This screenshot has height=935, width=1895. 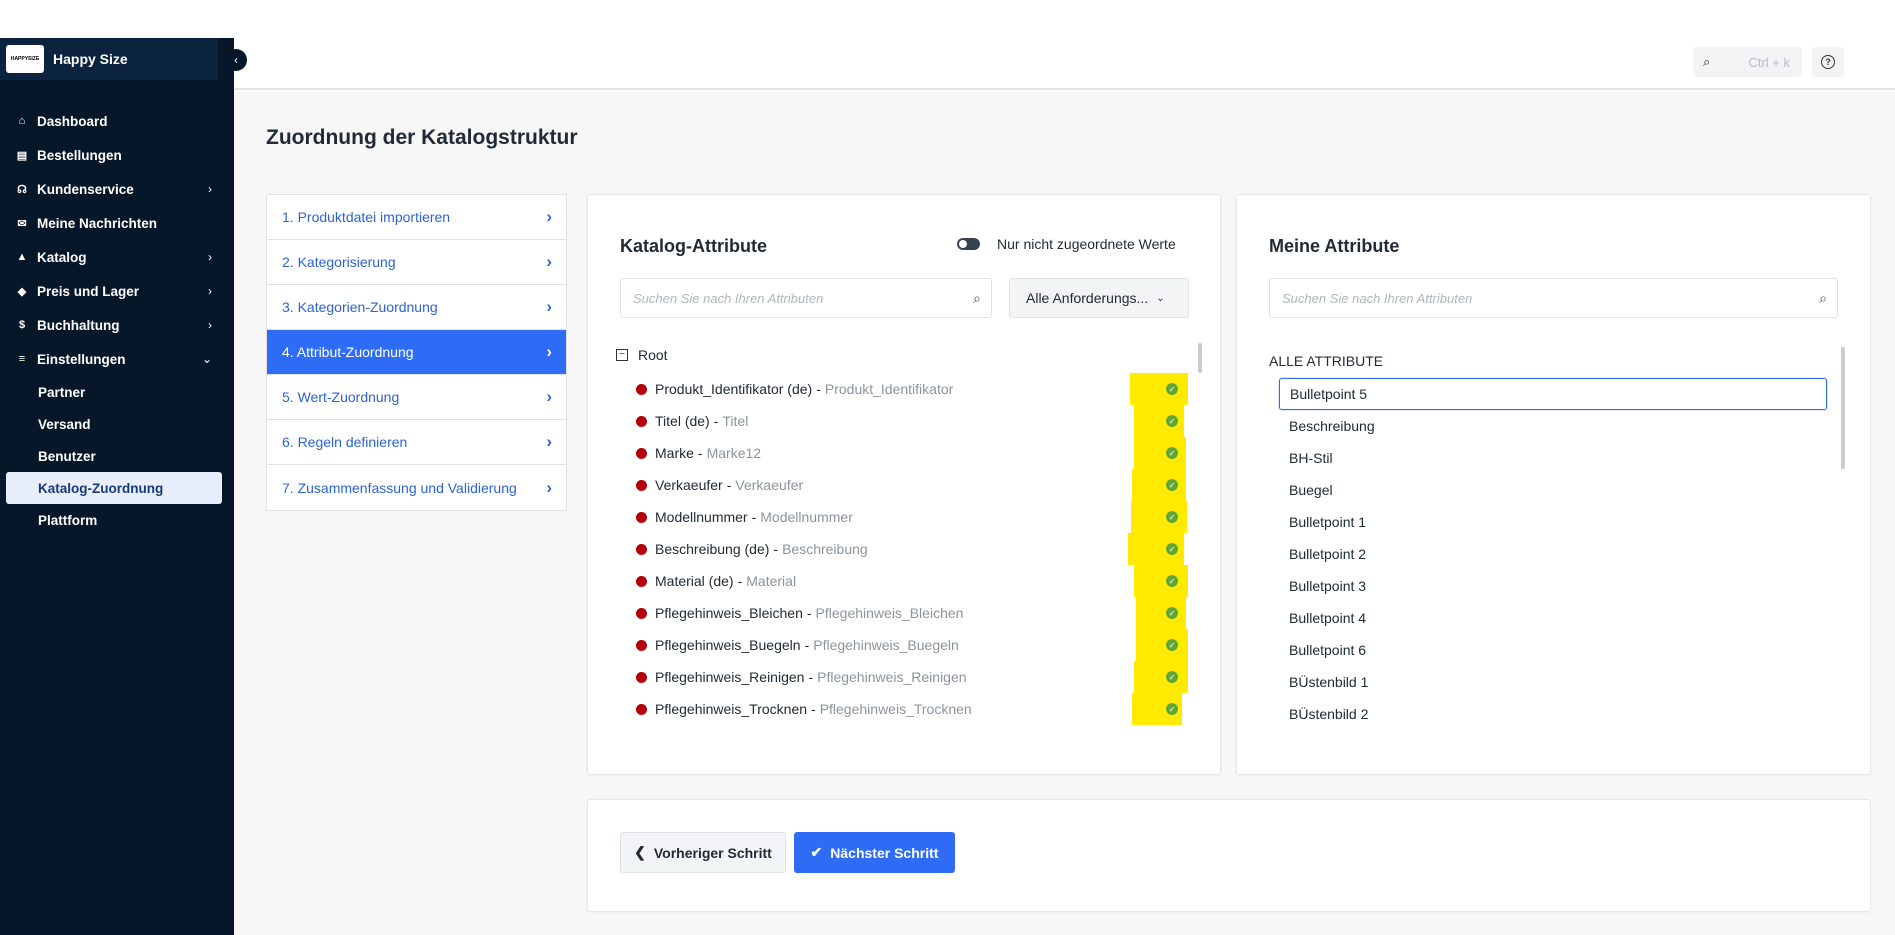 I want to click on wizard-step-label: 4. Attribut-Zuordnung, so click(x=348, y=352).